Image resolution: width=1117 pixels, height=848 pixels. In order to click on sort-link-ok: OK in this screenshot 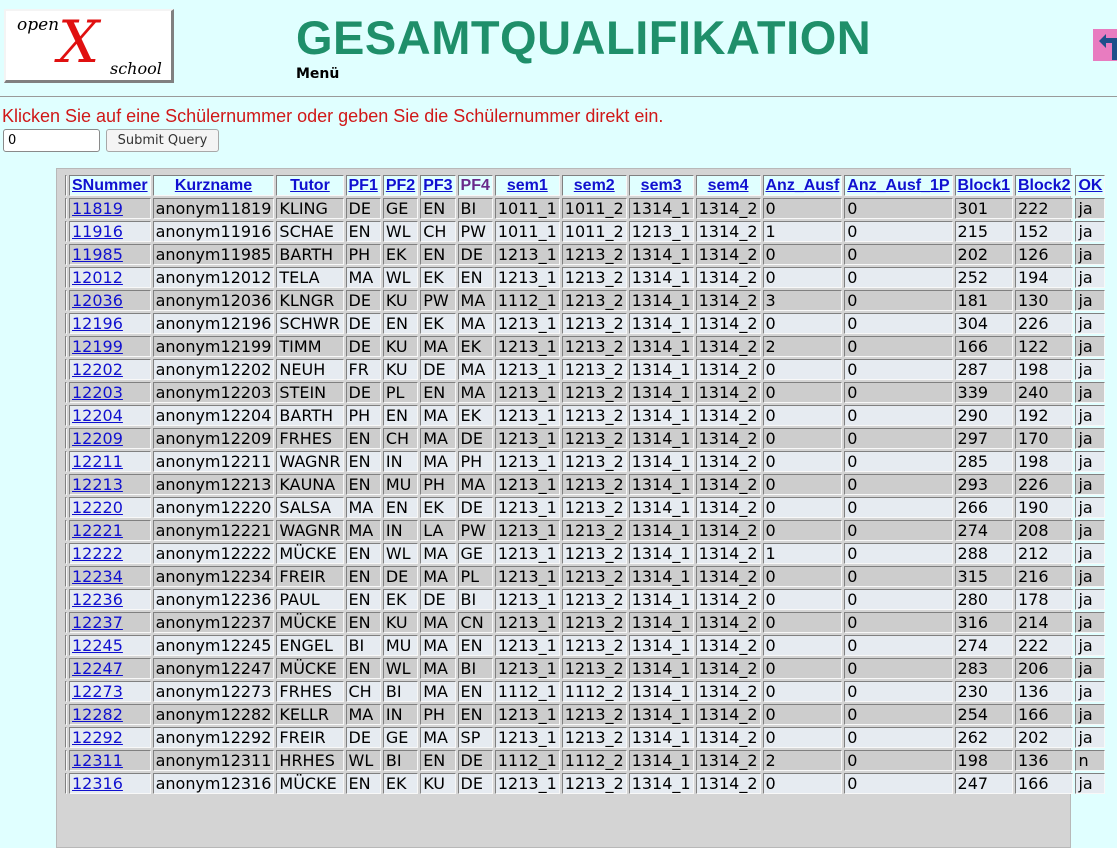, I will do `click(1090, 185)`.